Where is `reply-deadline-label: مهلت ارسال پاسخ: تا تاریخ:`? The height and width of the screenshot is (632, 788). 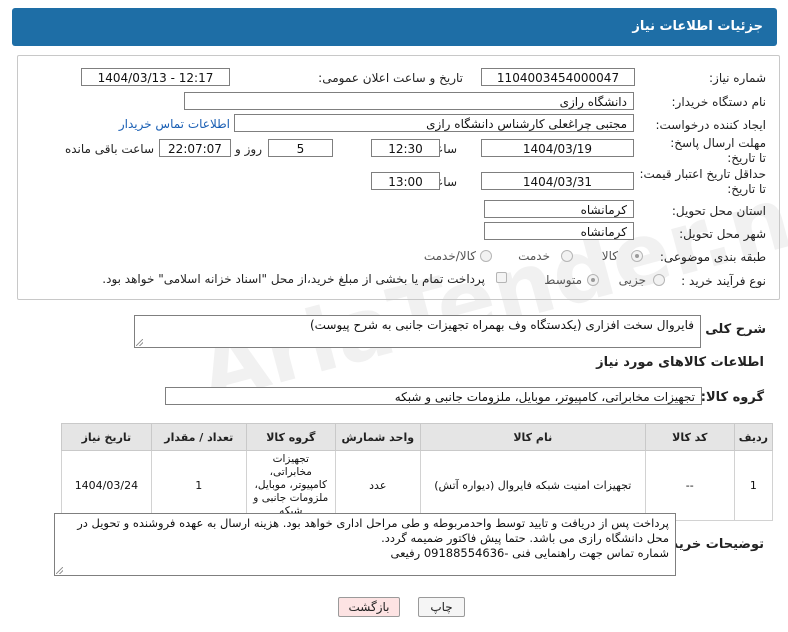
reply-deadline-label: مهلت ارسال پاسخ: تا تاریخ: is located at coordinates (718, 150).